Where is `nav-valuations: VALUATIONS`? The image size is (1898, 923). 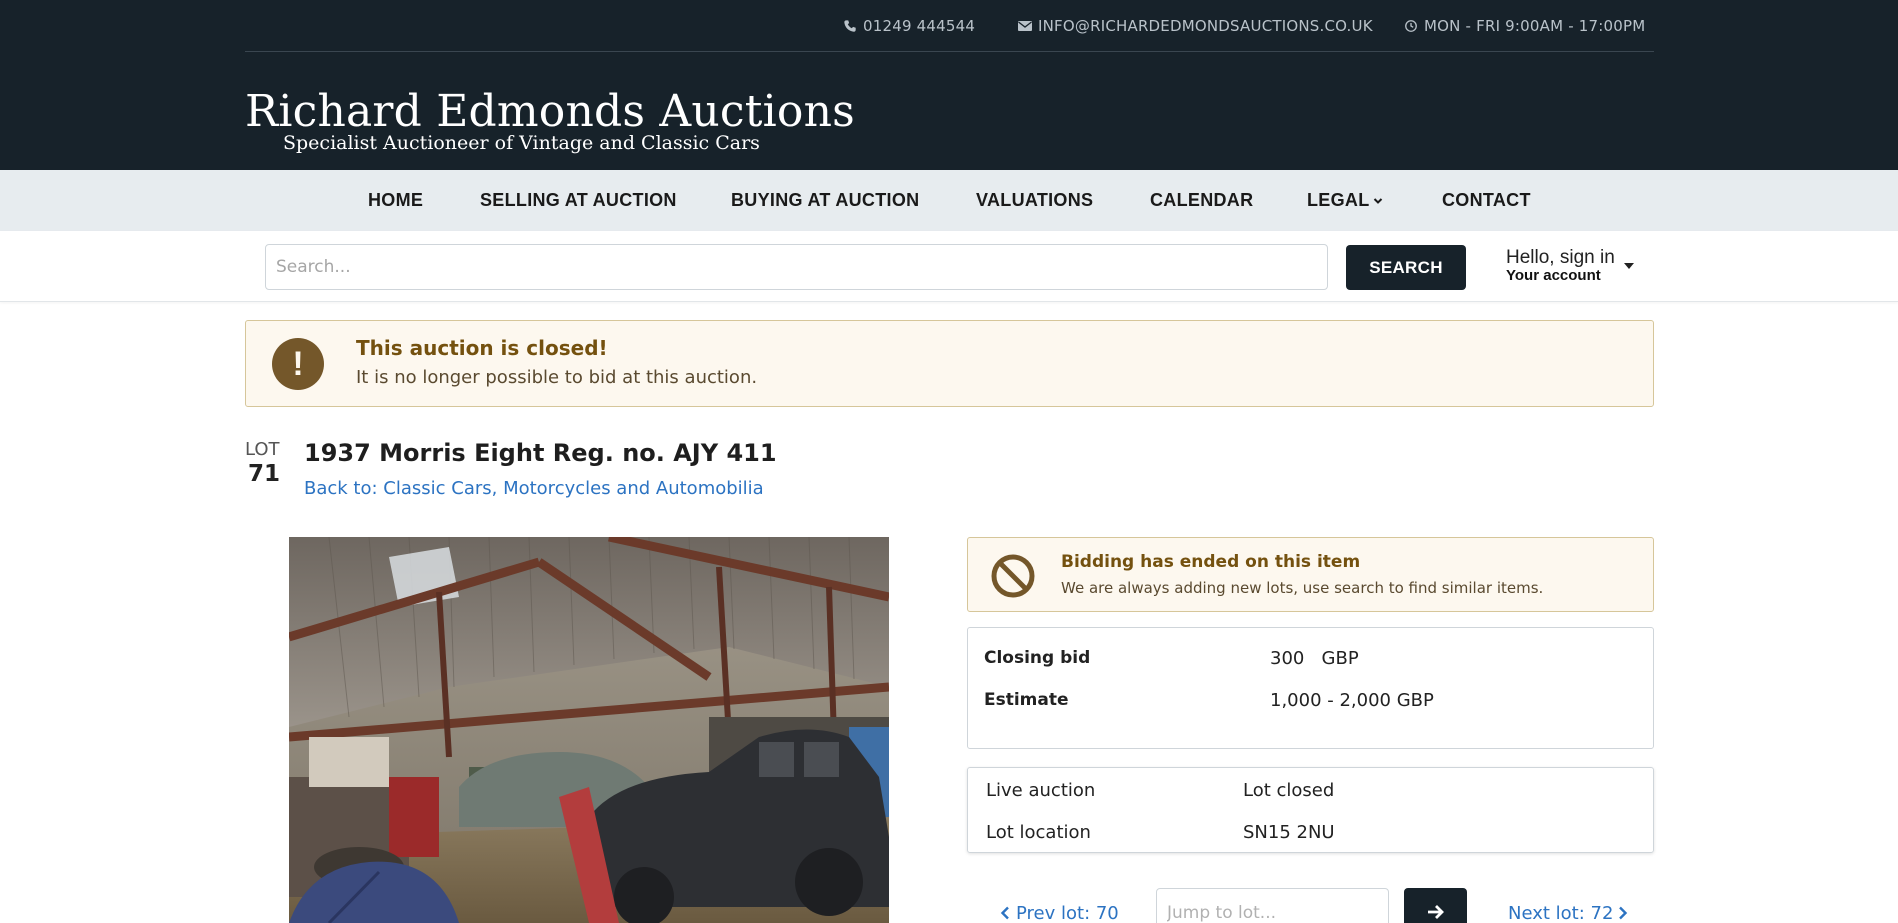
nav-valuations: VALUATIONS is located at coordinates (1034, 200).